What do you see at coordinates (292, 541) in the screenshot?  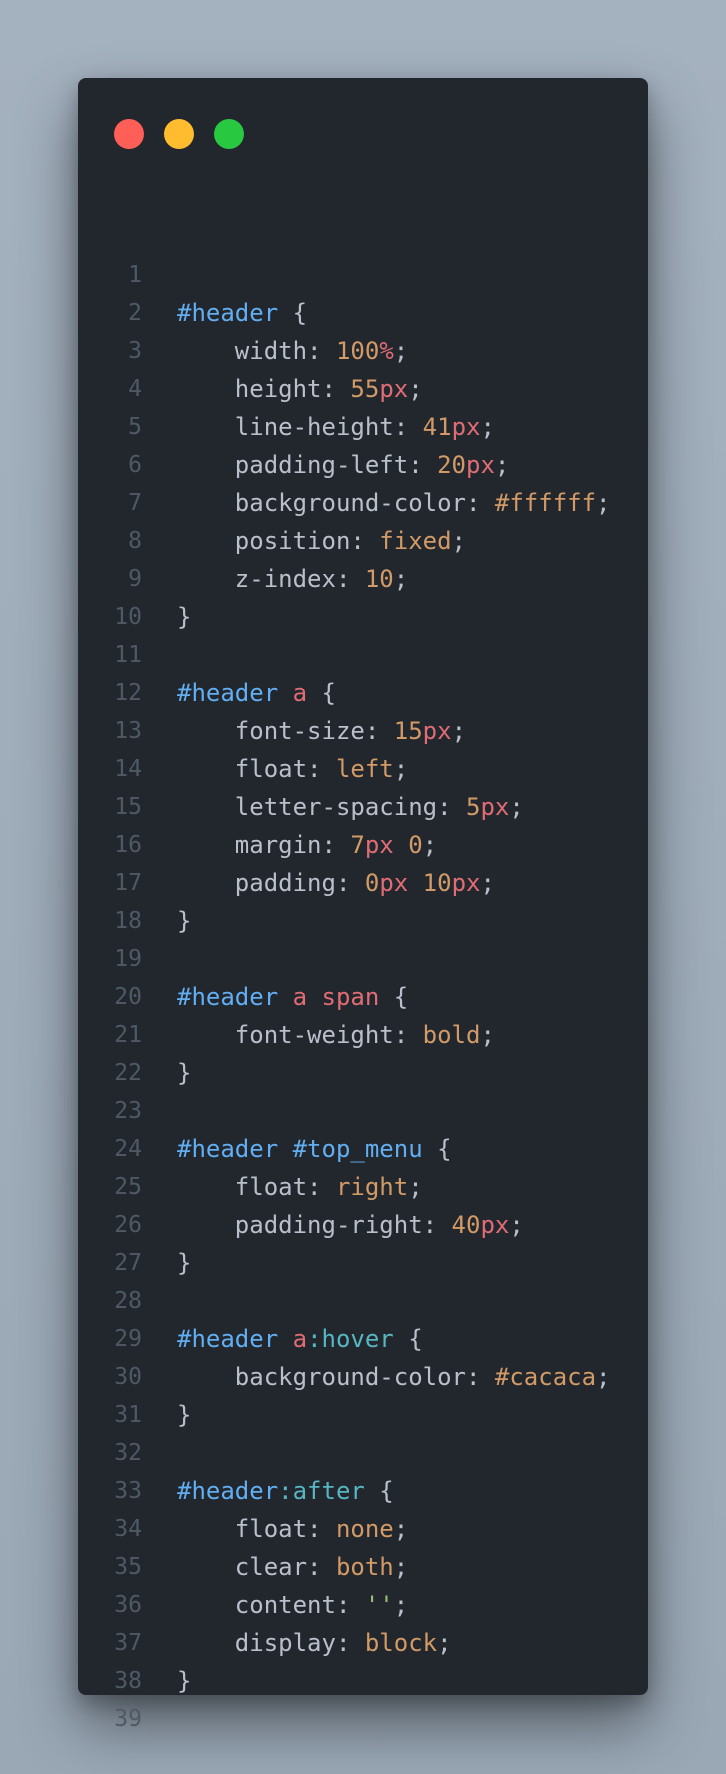 I see `code-token: position` at bounding box center [292, 541].